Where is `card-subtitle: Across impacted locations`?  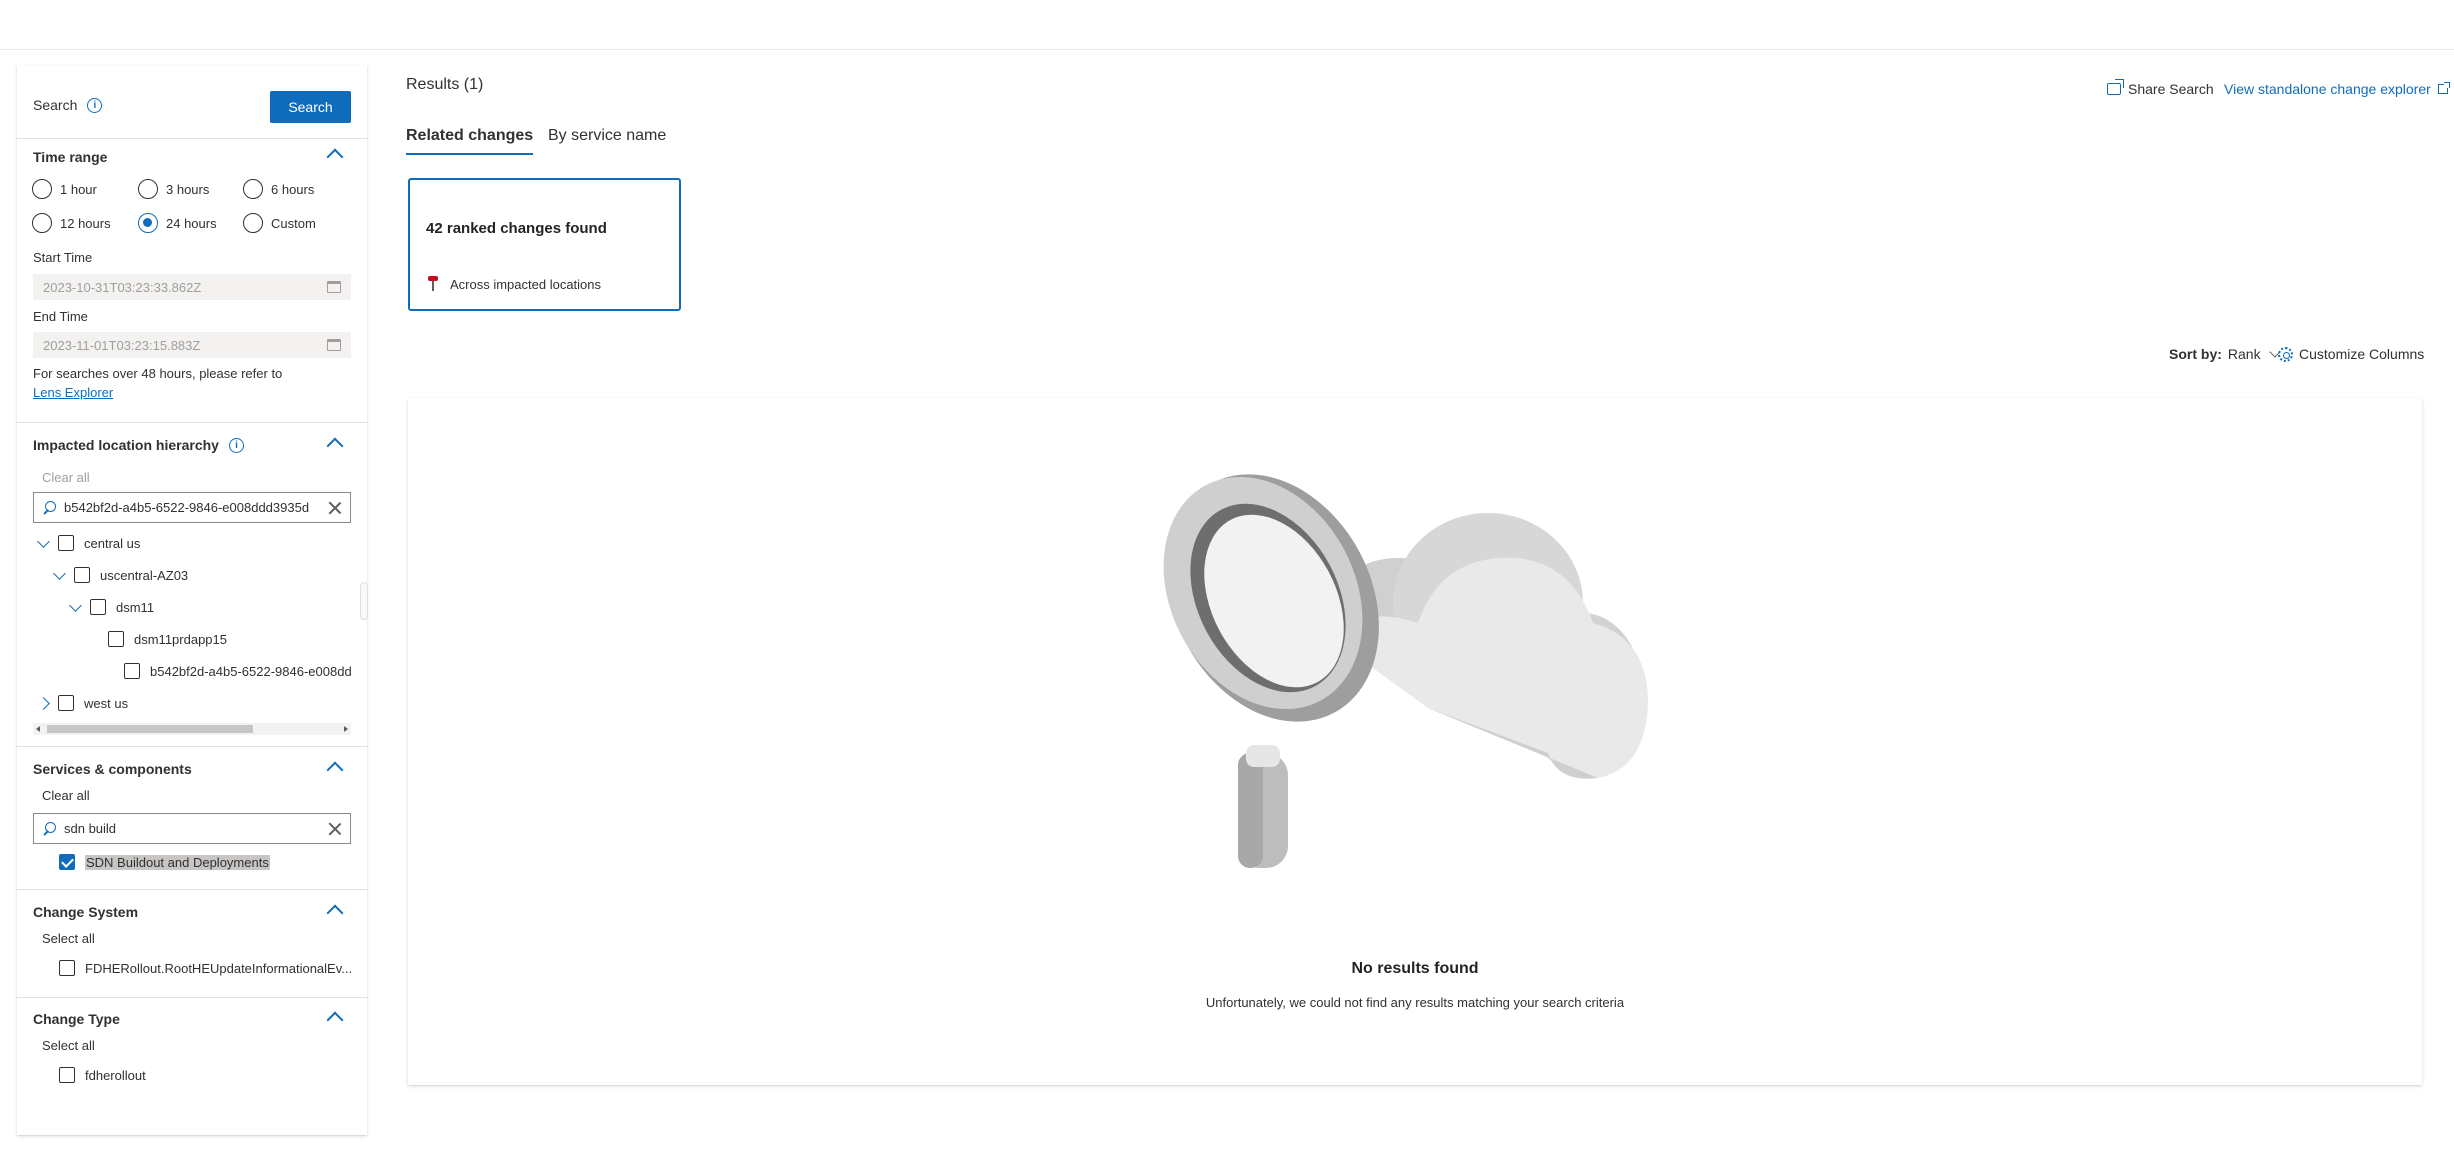
card-subtitle: Across impacted locations is located at coordinates (513, 284).